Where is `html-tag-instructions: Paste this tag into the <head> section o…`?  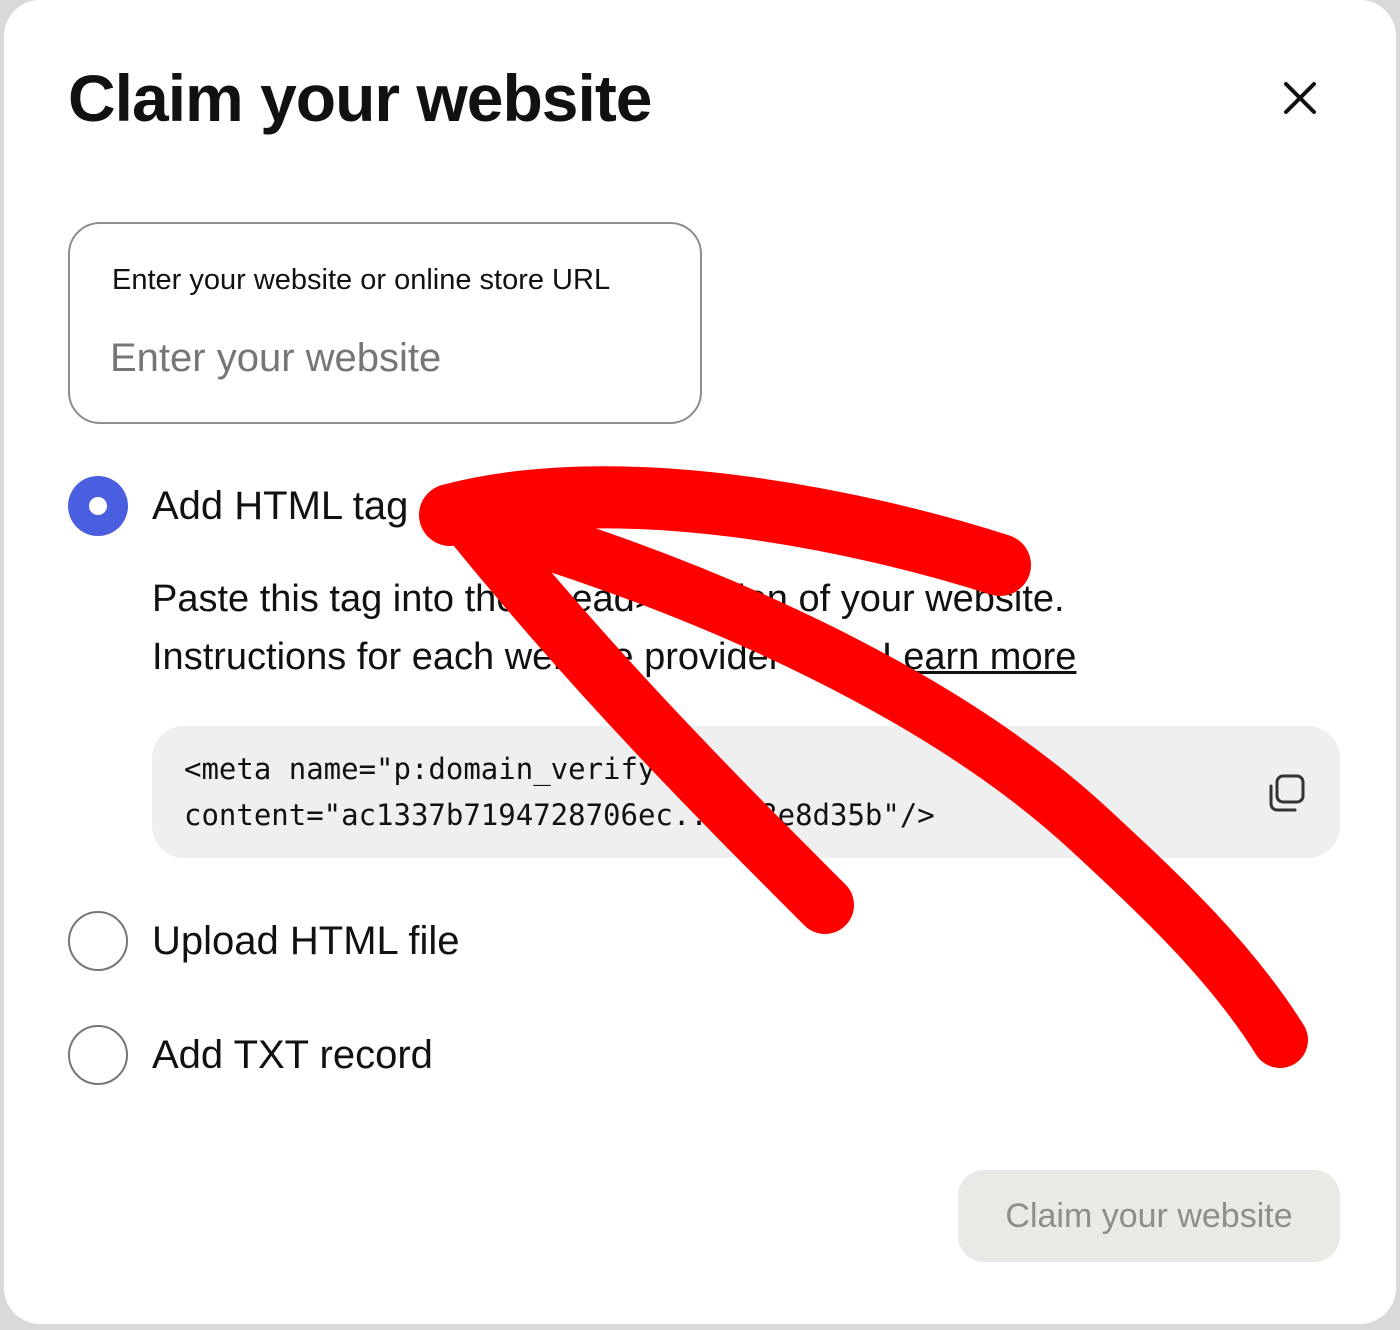
html-tag-instructions: Paste this tag into the <head> section o… is located at coordinates (732, 628).